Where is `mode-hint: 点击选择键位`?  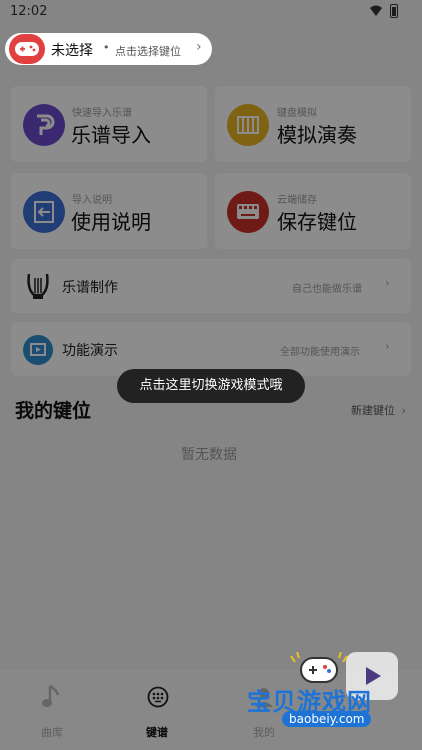
mode-hint: 点击选择键位 is located at coordinates (148, 51).